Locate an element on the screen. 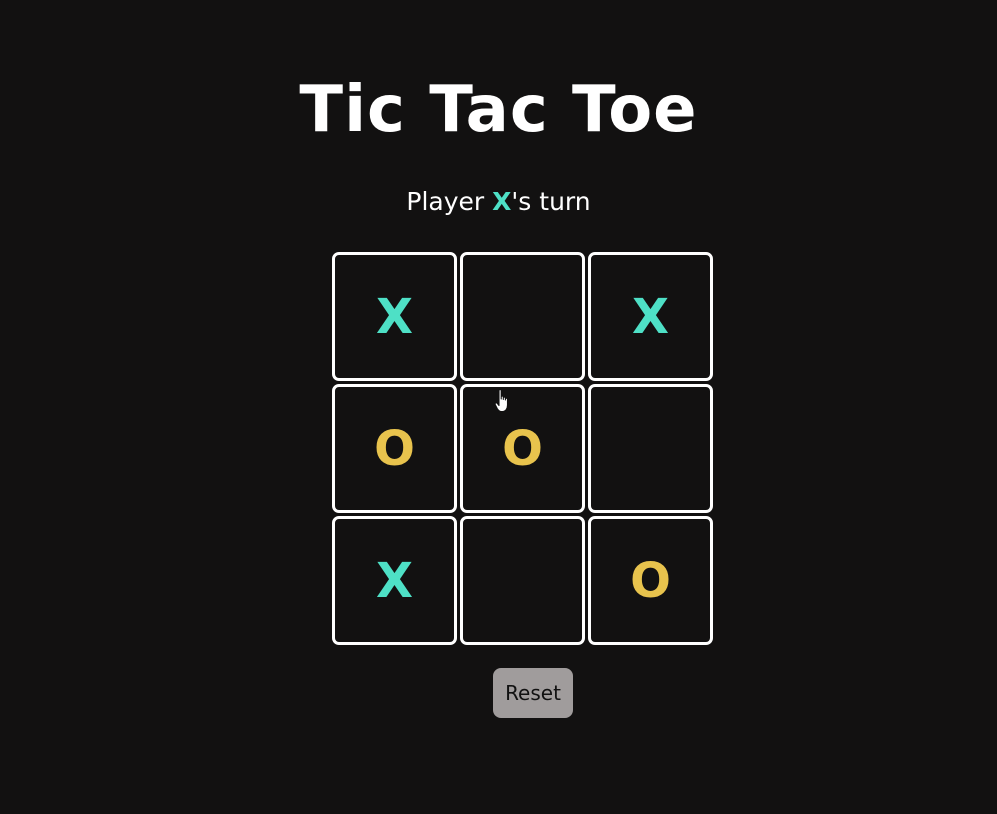 This screenshot has width=997, height=814. current-player-mark: X is located at coordinates (502, 201).